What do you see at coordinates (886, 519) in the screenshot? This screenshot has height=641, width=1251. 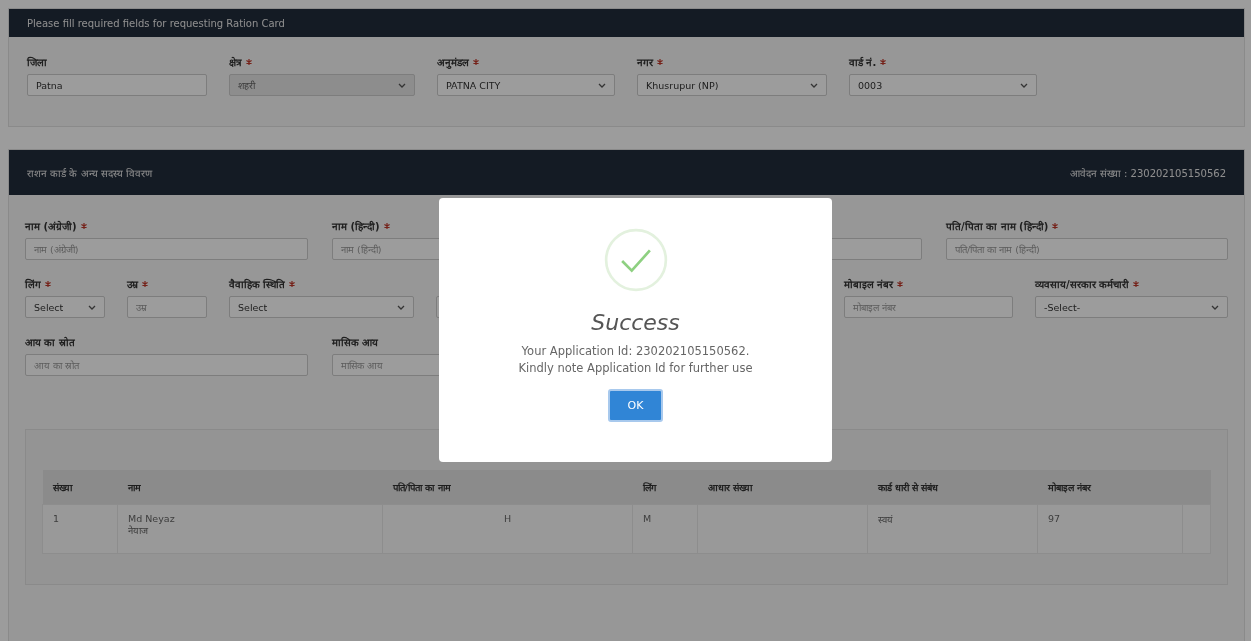 I see `table-cell-text: स्वयं` at bounding box center [886, 519].